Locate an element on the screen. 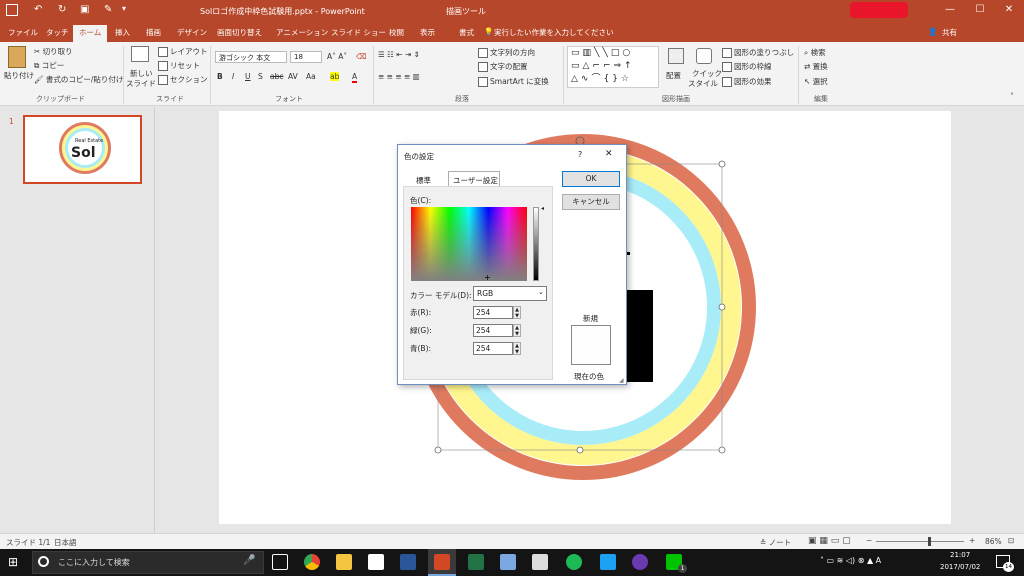 This screenshot has height=576, width=1024. tab-custom: ユーザー設定 is located at coordinates (474, 178).